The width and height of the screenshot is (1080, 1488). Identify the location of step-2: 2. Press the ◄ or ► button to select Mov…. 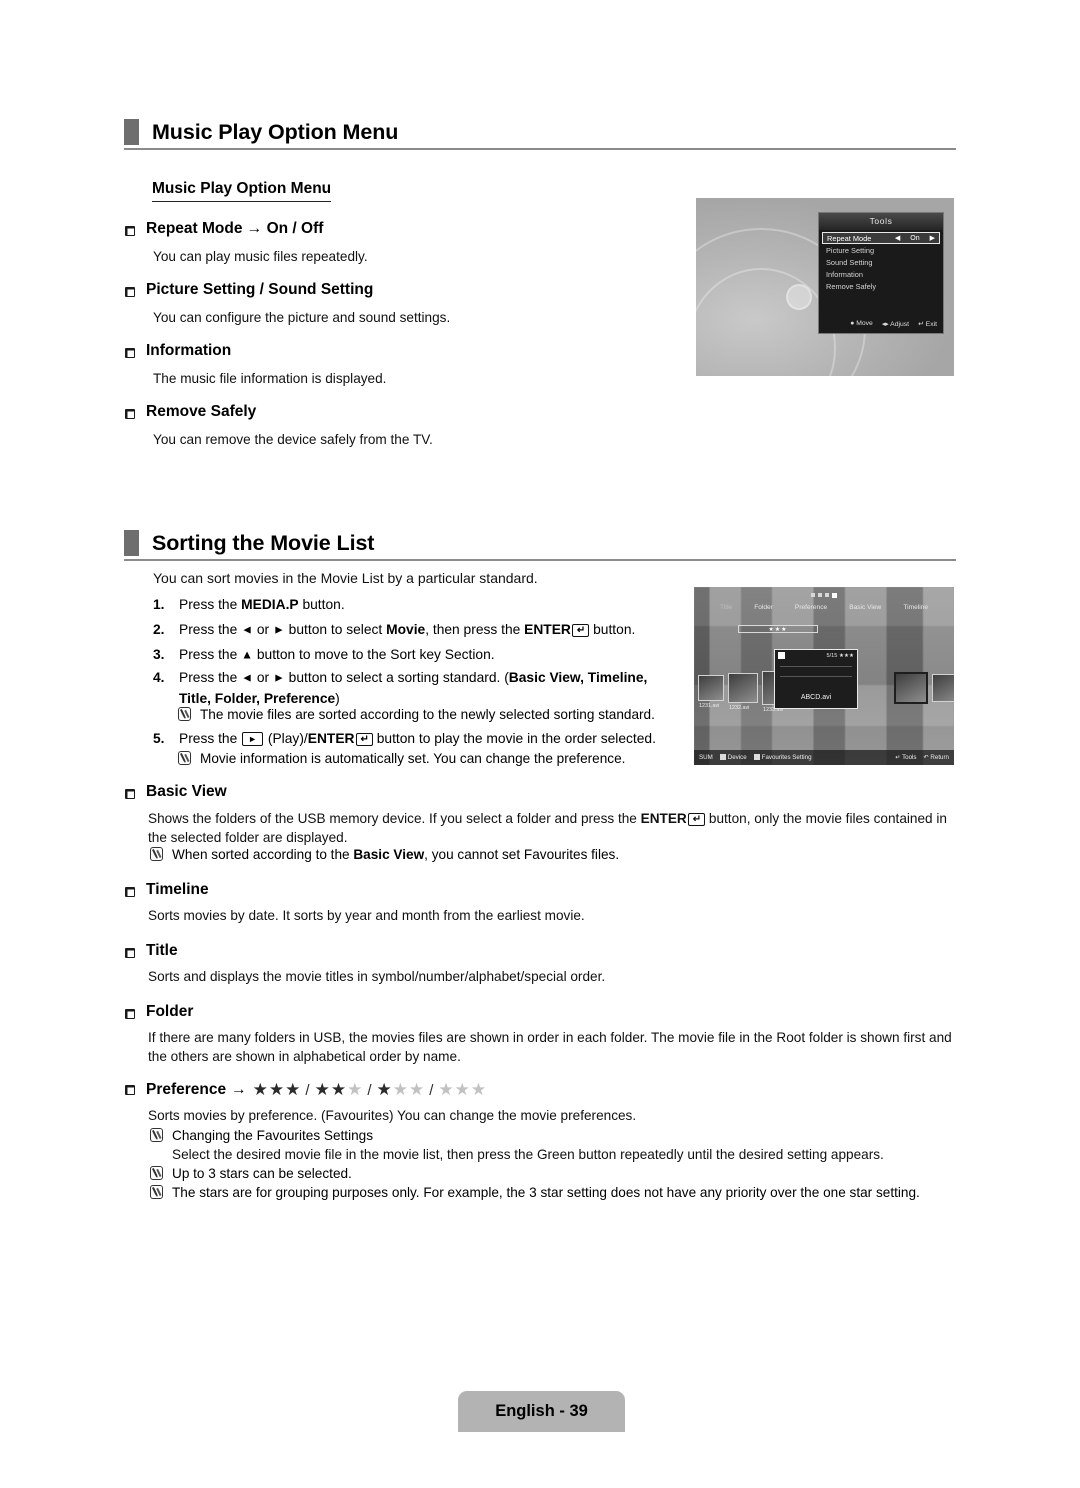
(423, 630).